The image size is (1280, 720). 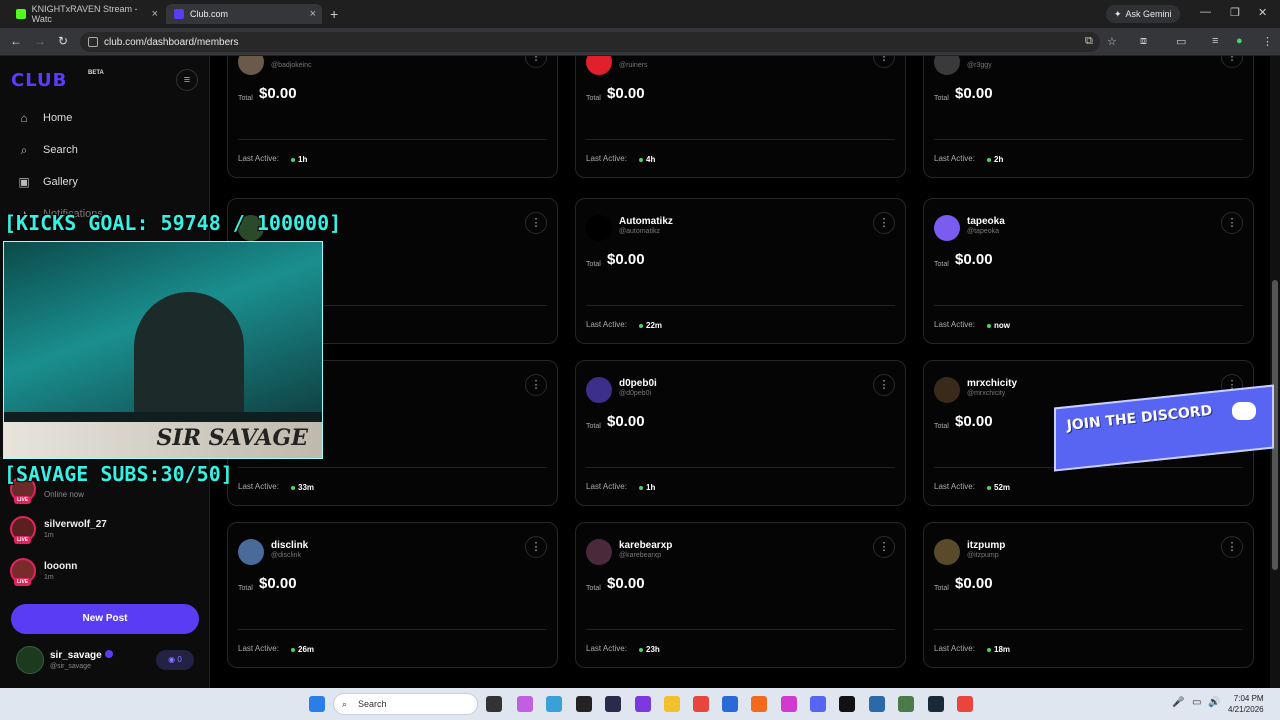 I want to click on chrome-icon, so click(x=701, y=704).